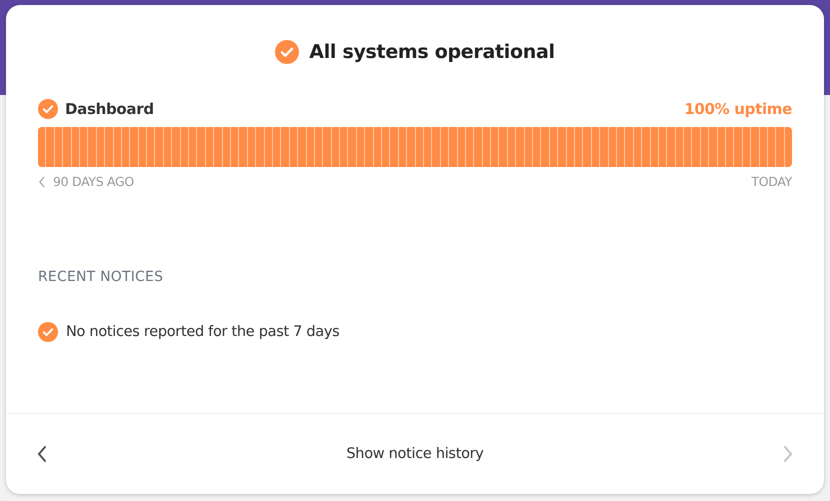  I want to click on notice-message: No notices reported for the past 7 days, so click(203, 332).